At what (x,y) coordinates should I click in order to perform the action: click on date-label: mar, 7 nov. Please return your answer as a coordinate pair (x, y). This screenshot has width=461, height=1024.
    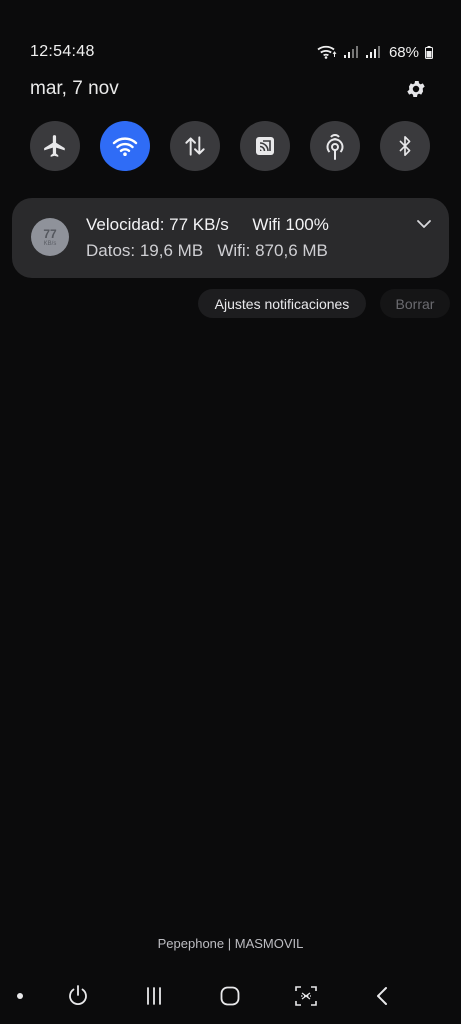
    Looking at the image, I should click on (74, 88).